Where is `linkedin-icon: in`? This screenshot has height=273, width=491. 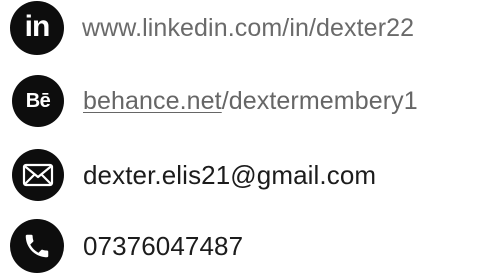
linkedin-icon: in is located at coordinates (37, 28).